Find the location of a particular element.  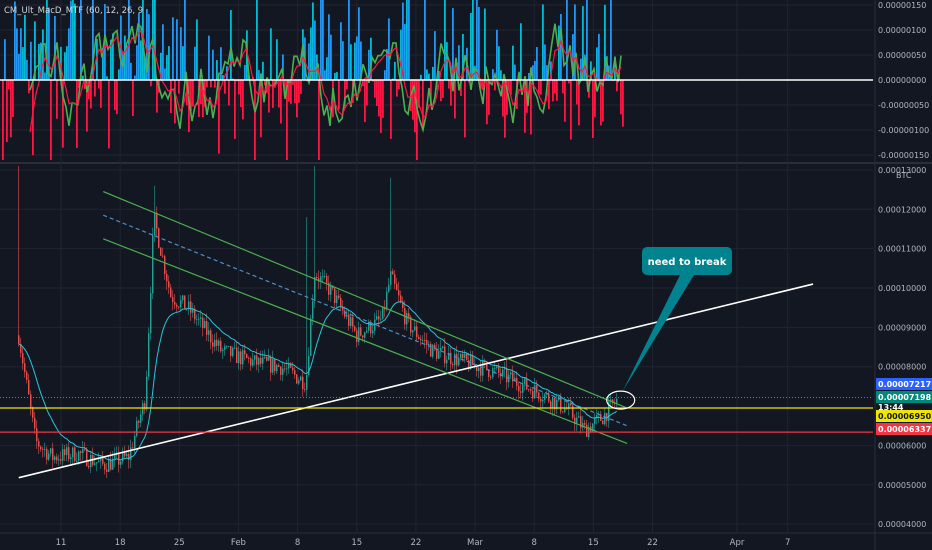

badge-red-level: 0.00006337 is located at coordinates (904, 429).